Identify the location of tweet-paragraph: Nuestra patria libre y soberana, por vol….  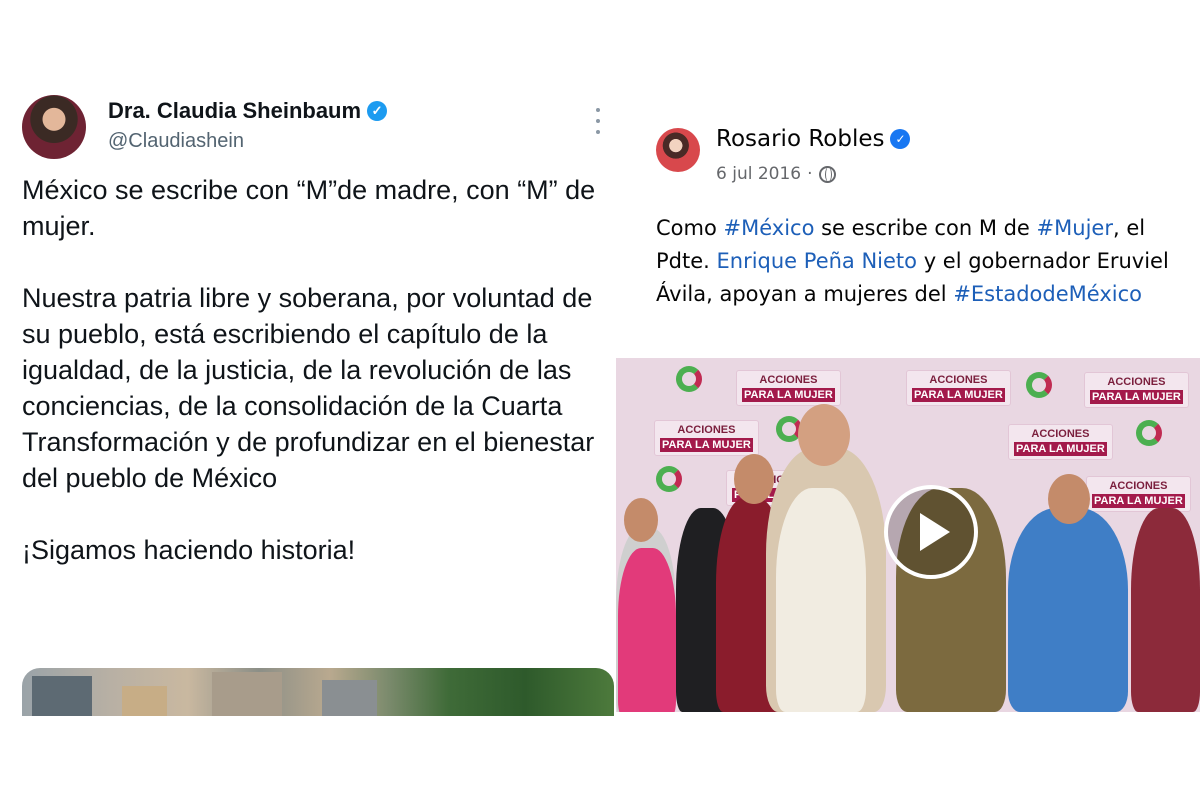
(308, 388).